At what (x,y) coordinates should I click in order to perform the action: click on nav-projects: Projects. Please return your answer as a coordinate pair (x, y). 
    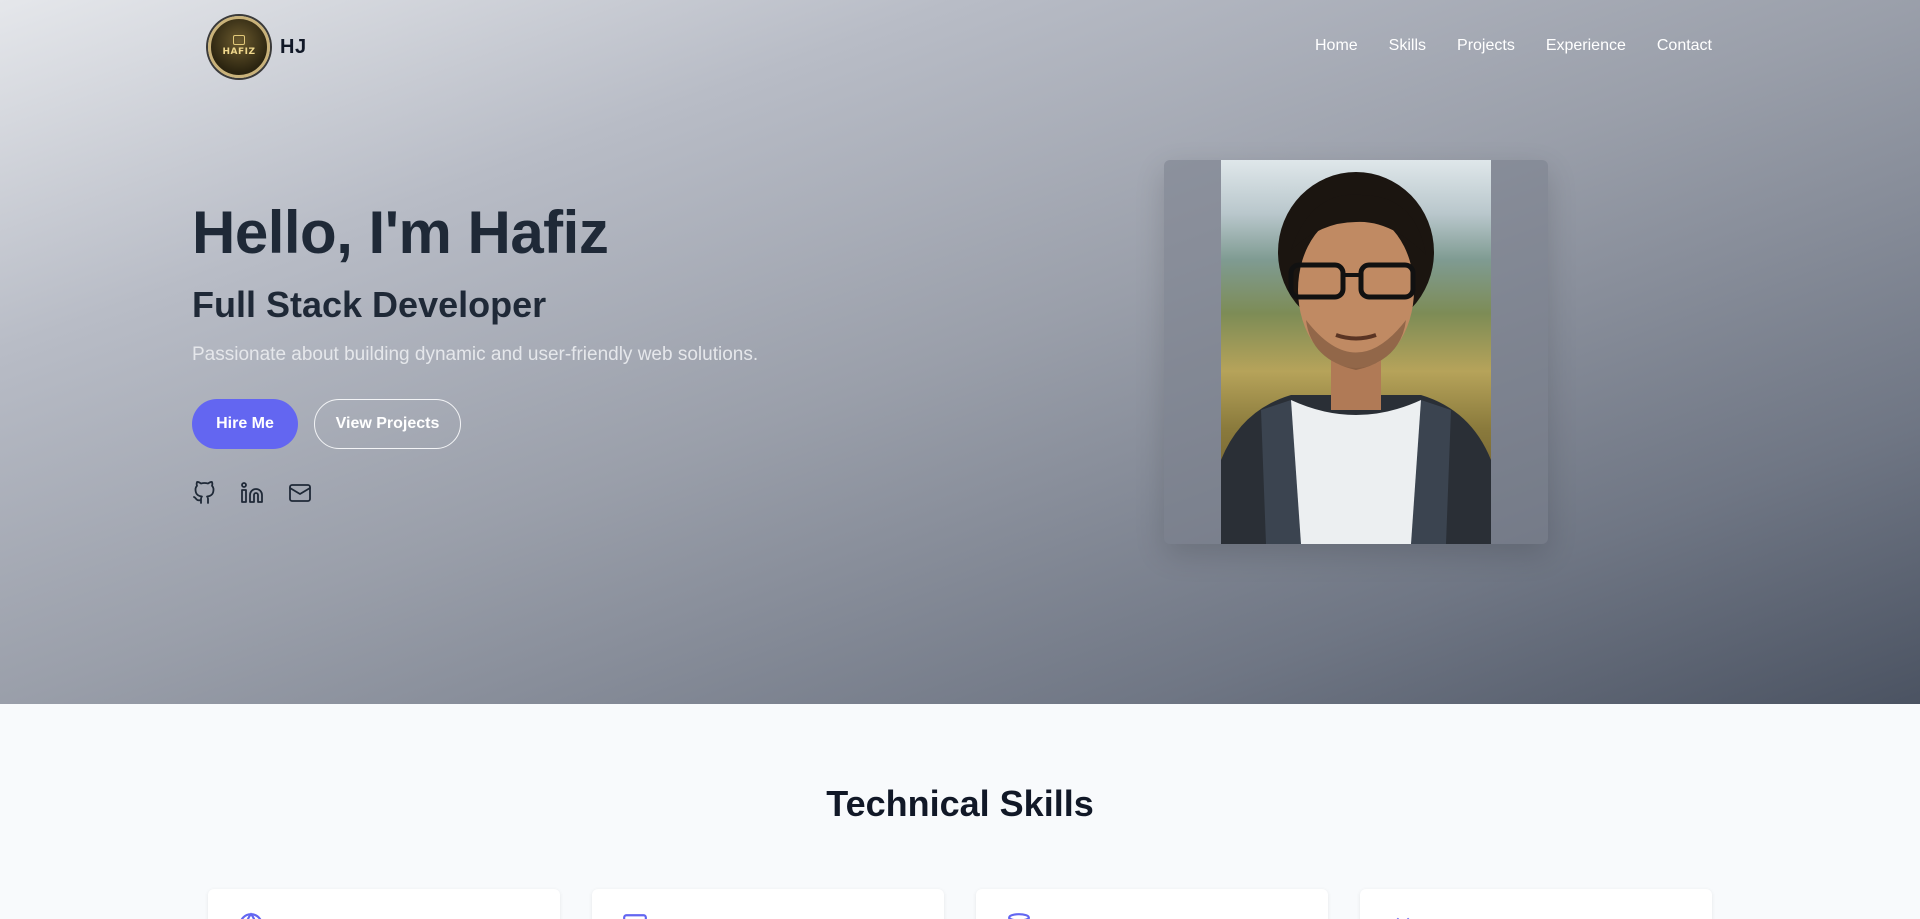
    Looking at the image, I should click on (1486, 46).